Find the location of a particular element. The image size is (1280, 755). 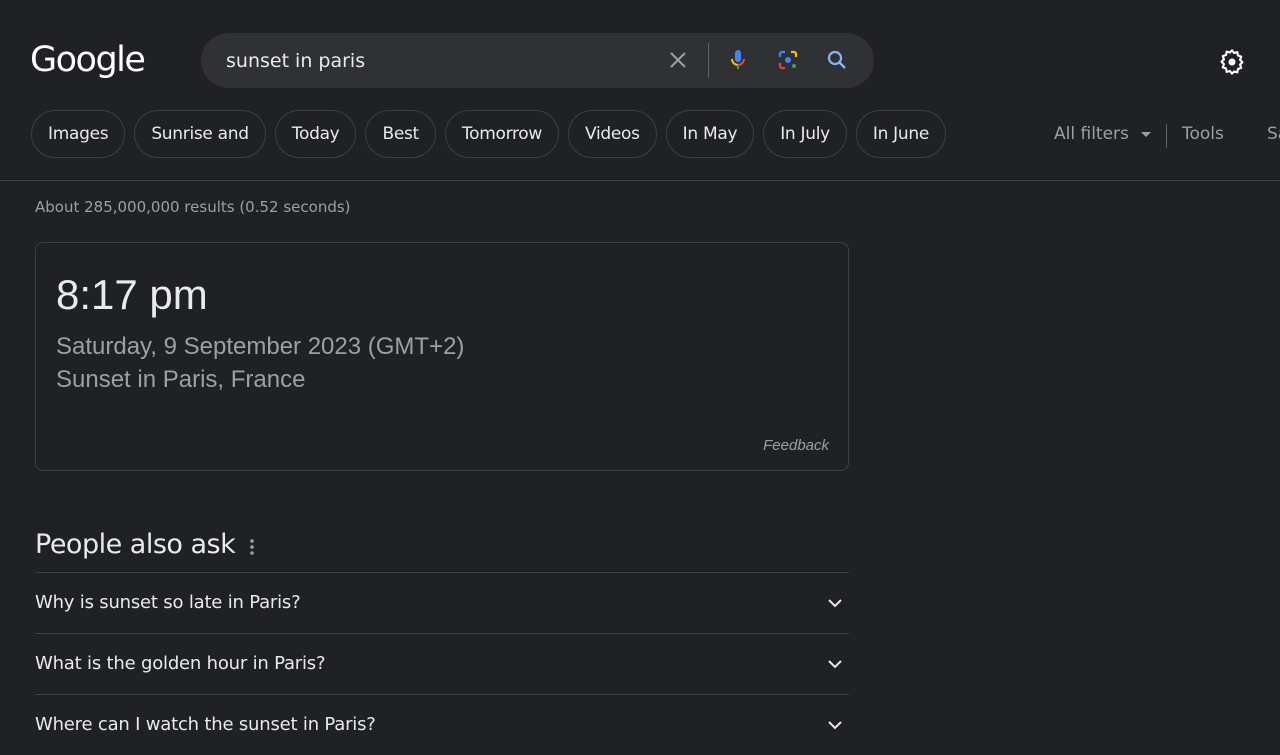

paa-question-text: What is the golden hour in Paris? is located at coordinates (180, 663).